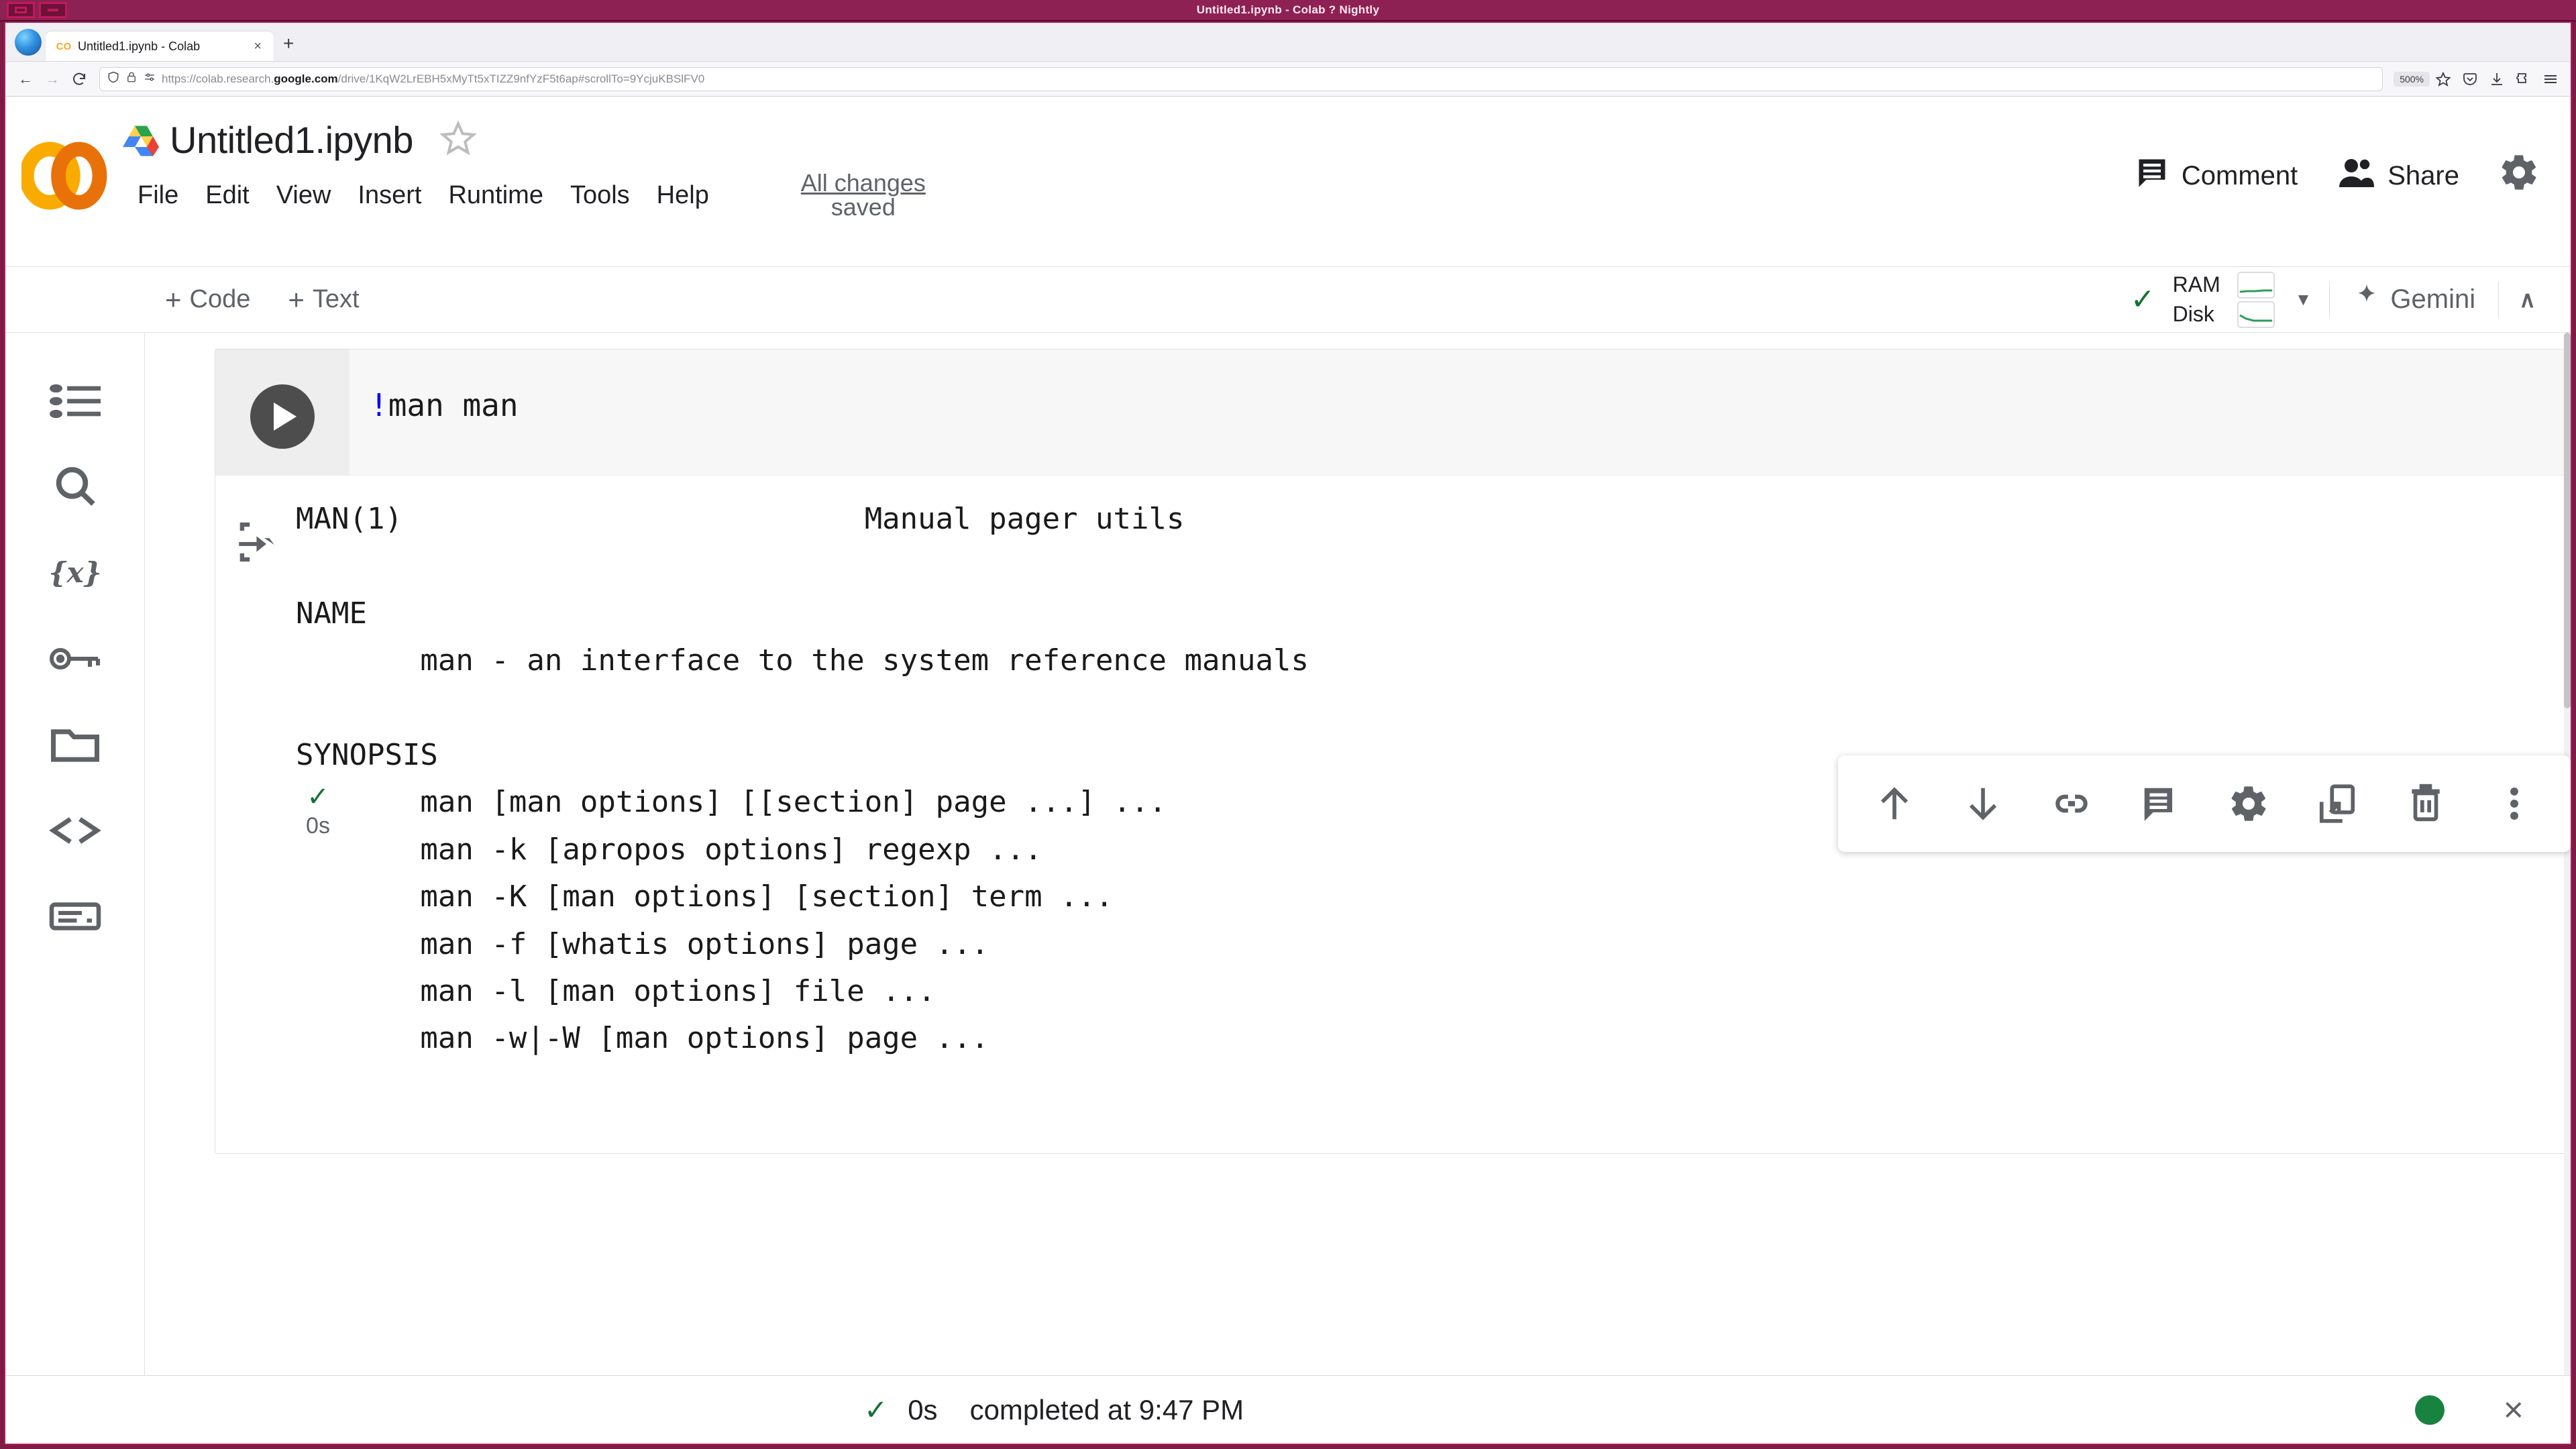 The height and width of the screenshot is (1449, 2576). I want to click on sidebar-item-code-snippets, so click(75, 830).